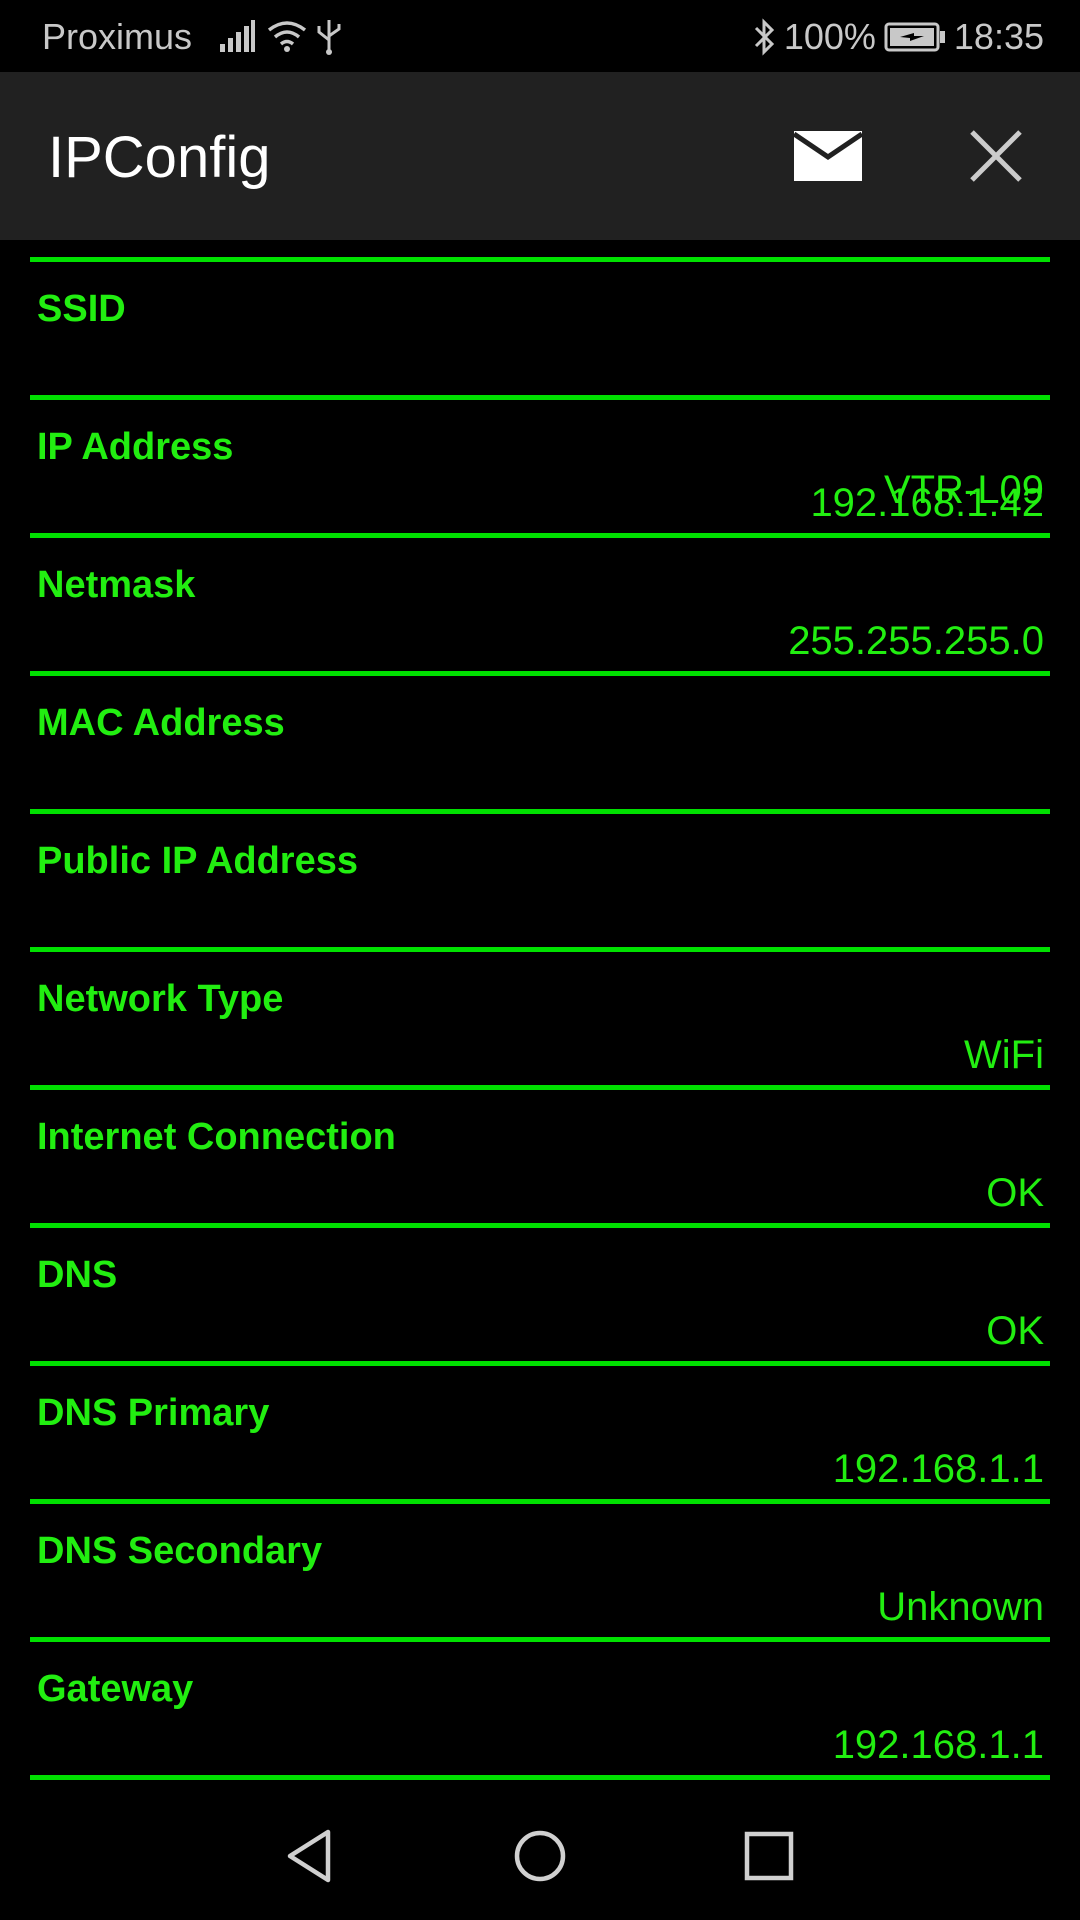 This screenshot has height=1920, width=1080. What do you see at coordinates (540, 251) in the screenshot?
I see `info-row-top-partial` at bounding box center [540, 251].